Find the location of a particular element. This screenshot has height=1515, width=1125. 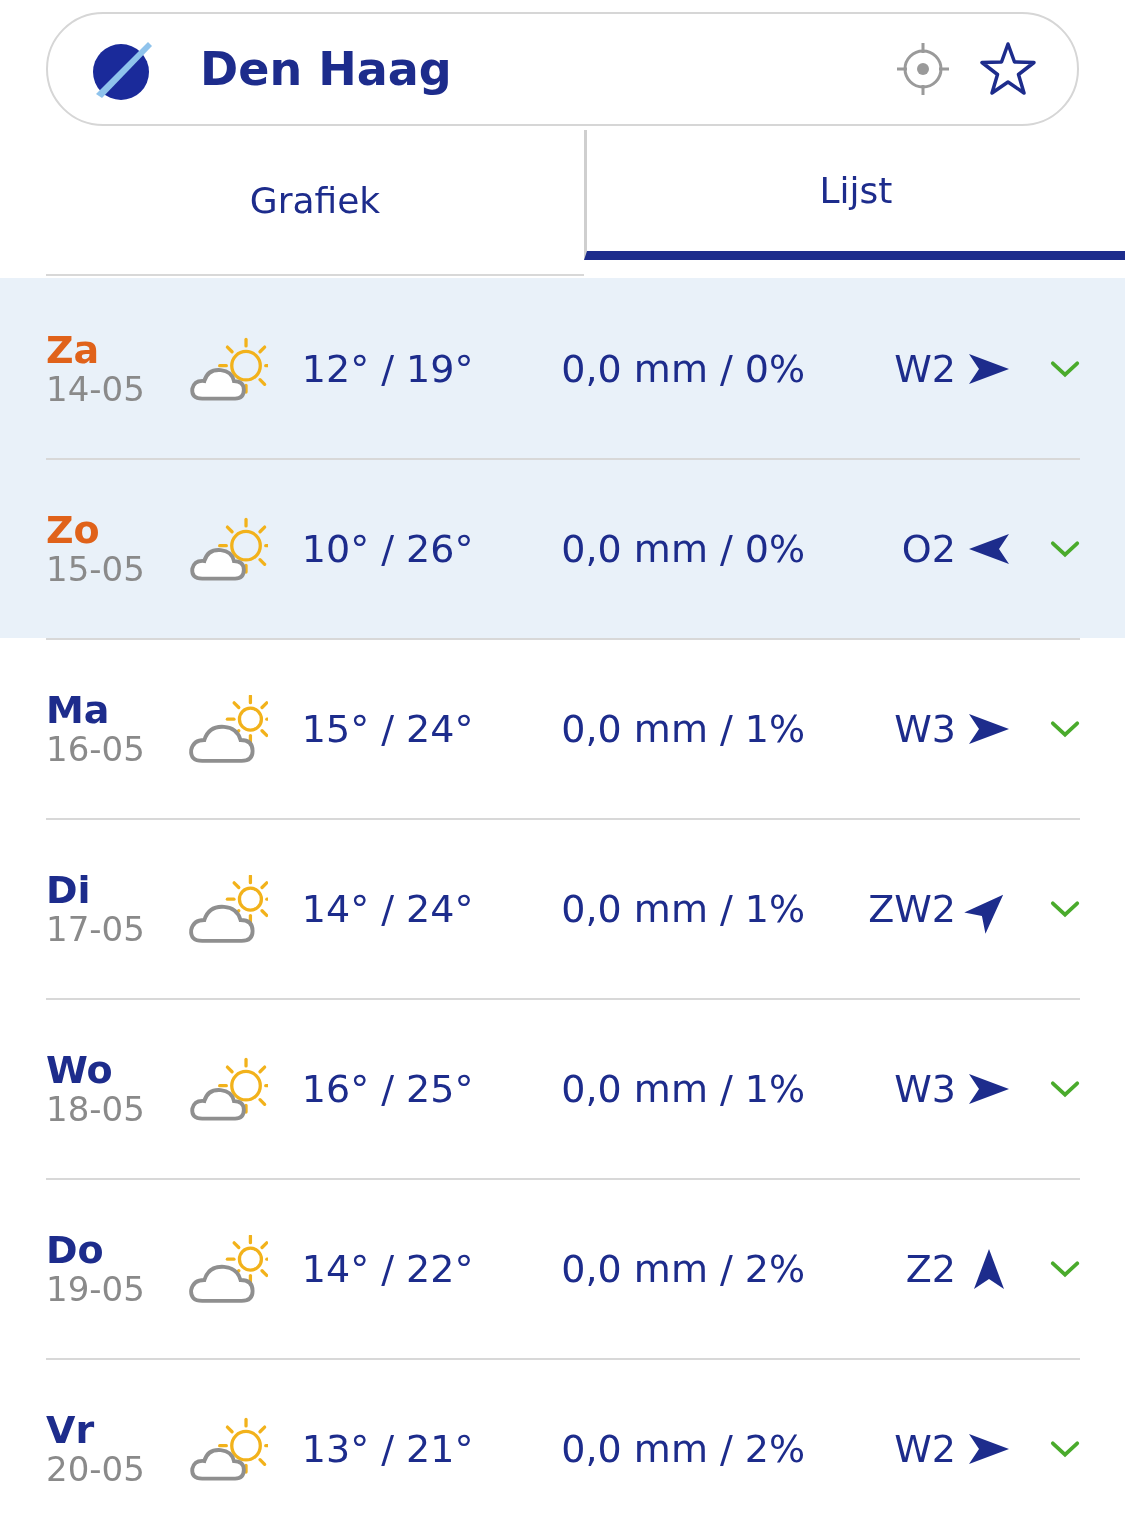

date: 15-05 is located at coordinates (96, 569).